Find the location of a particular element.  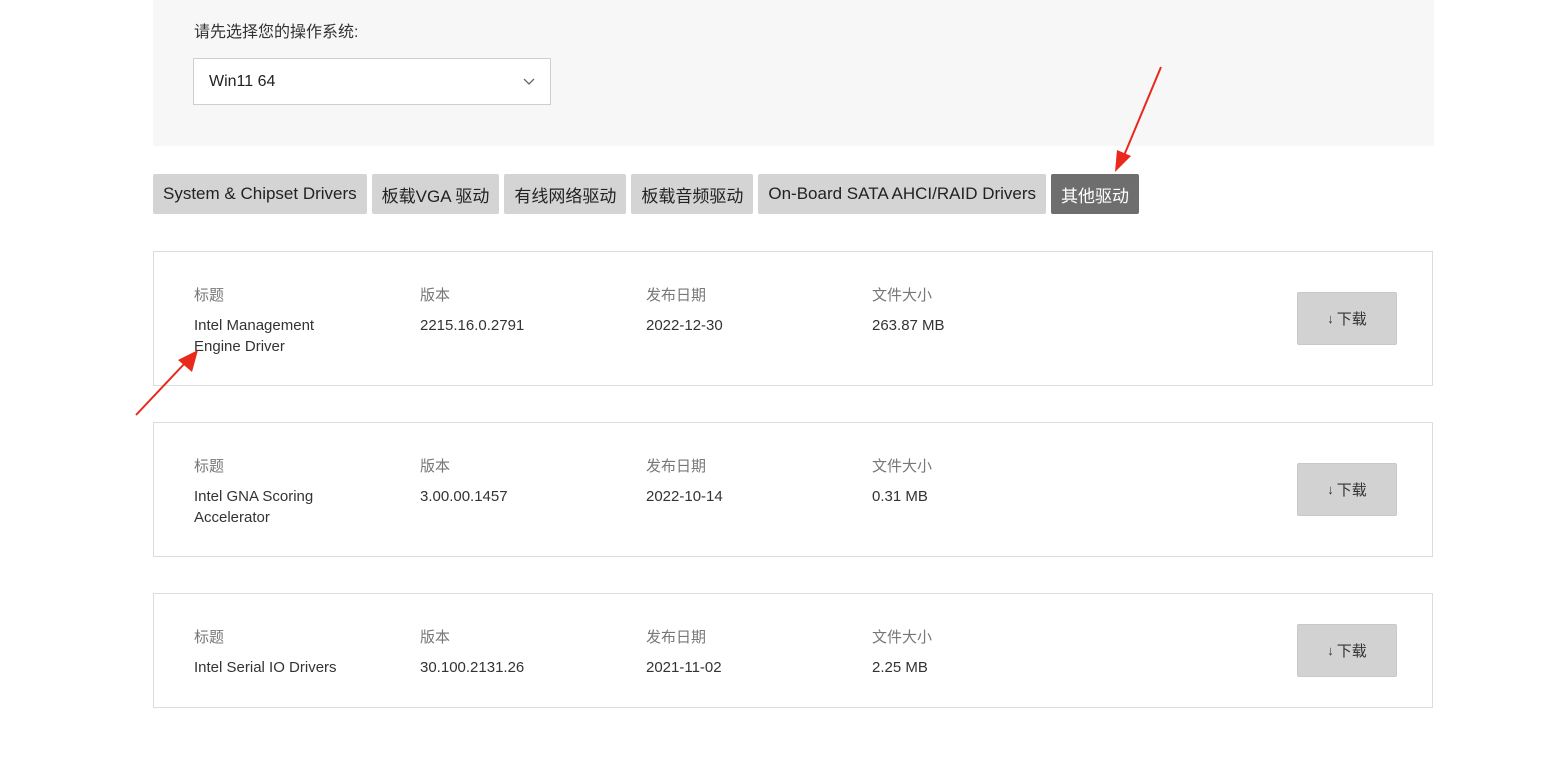

driver-version: 30.100.2131.26 is located at coordinates (472, 667).